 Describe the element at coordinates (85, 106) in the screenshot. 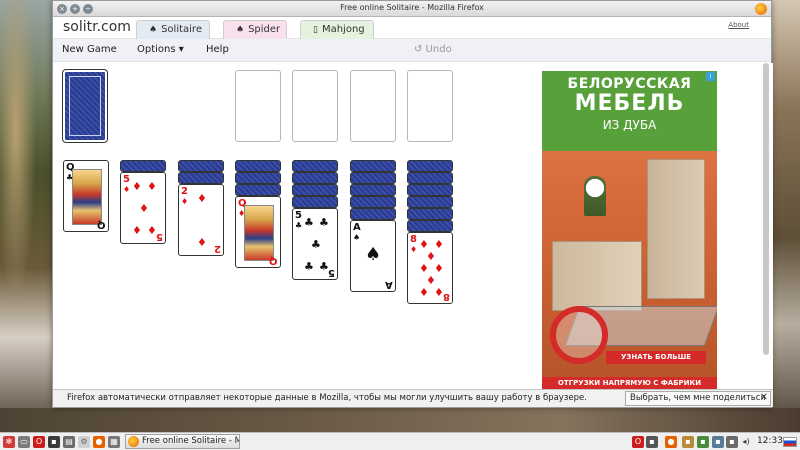

I see `stock-pile` at that location.